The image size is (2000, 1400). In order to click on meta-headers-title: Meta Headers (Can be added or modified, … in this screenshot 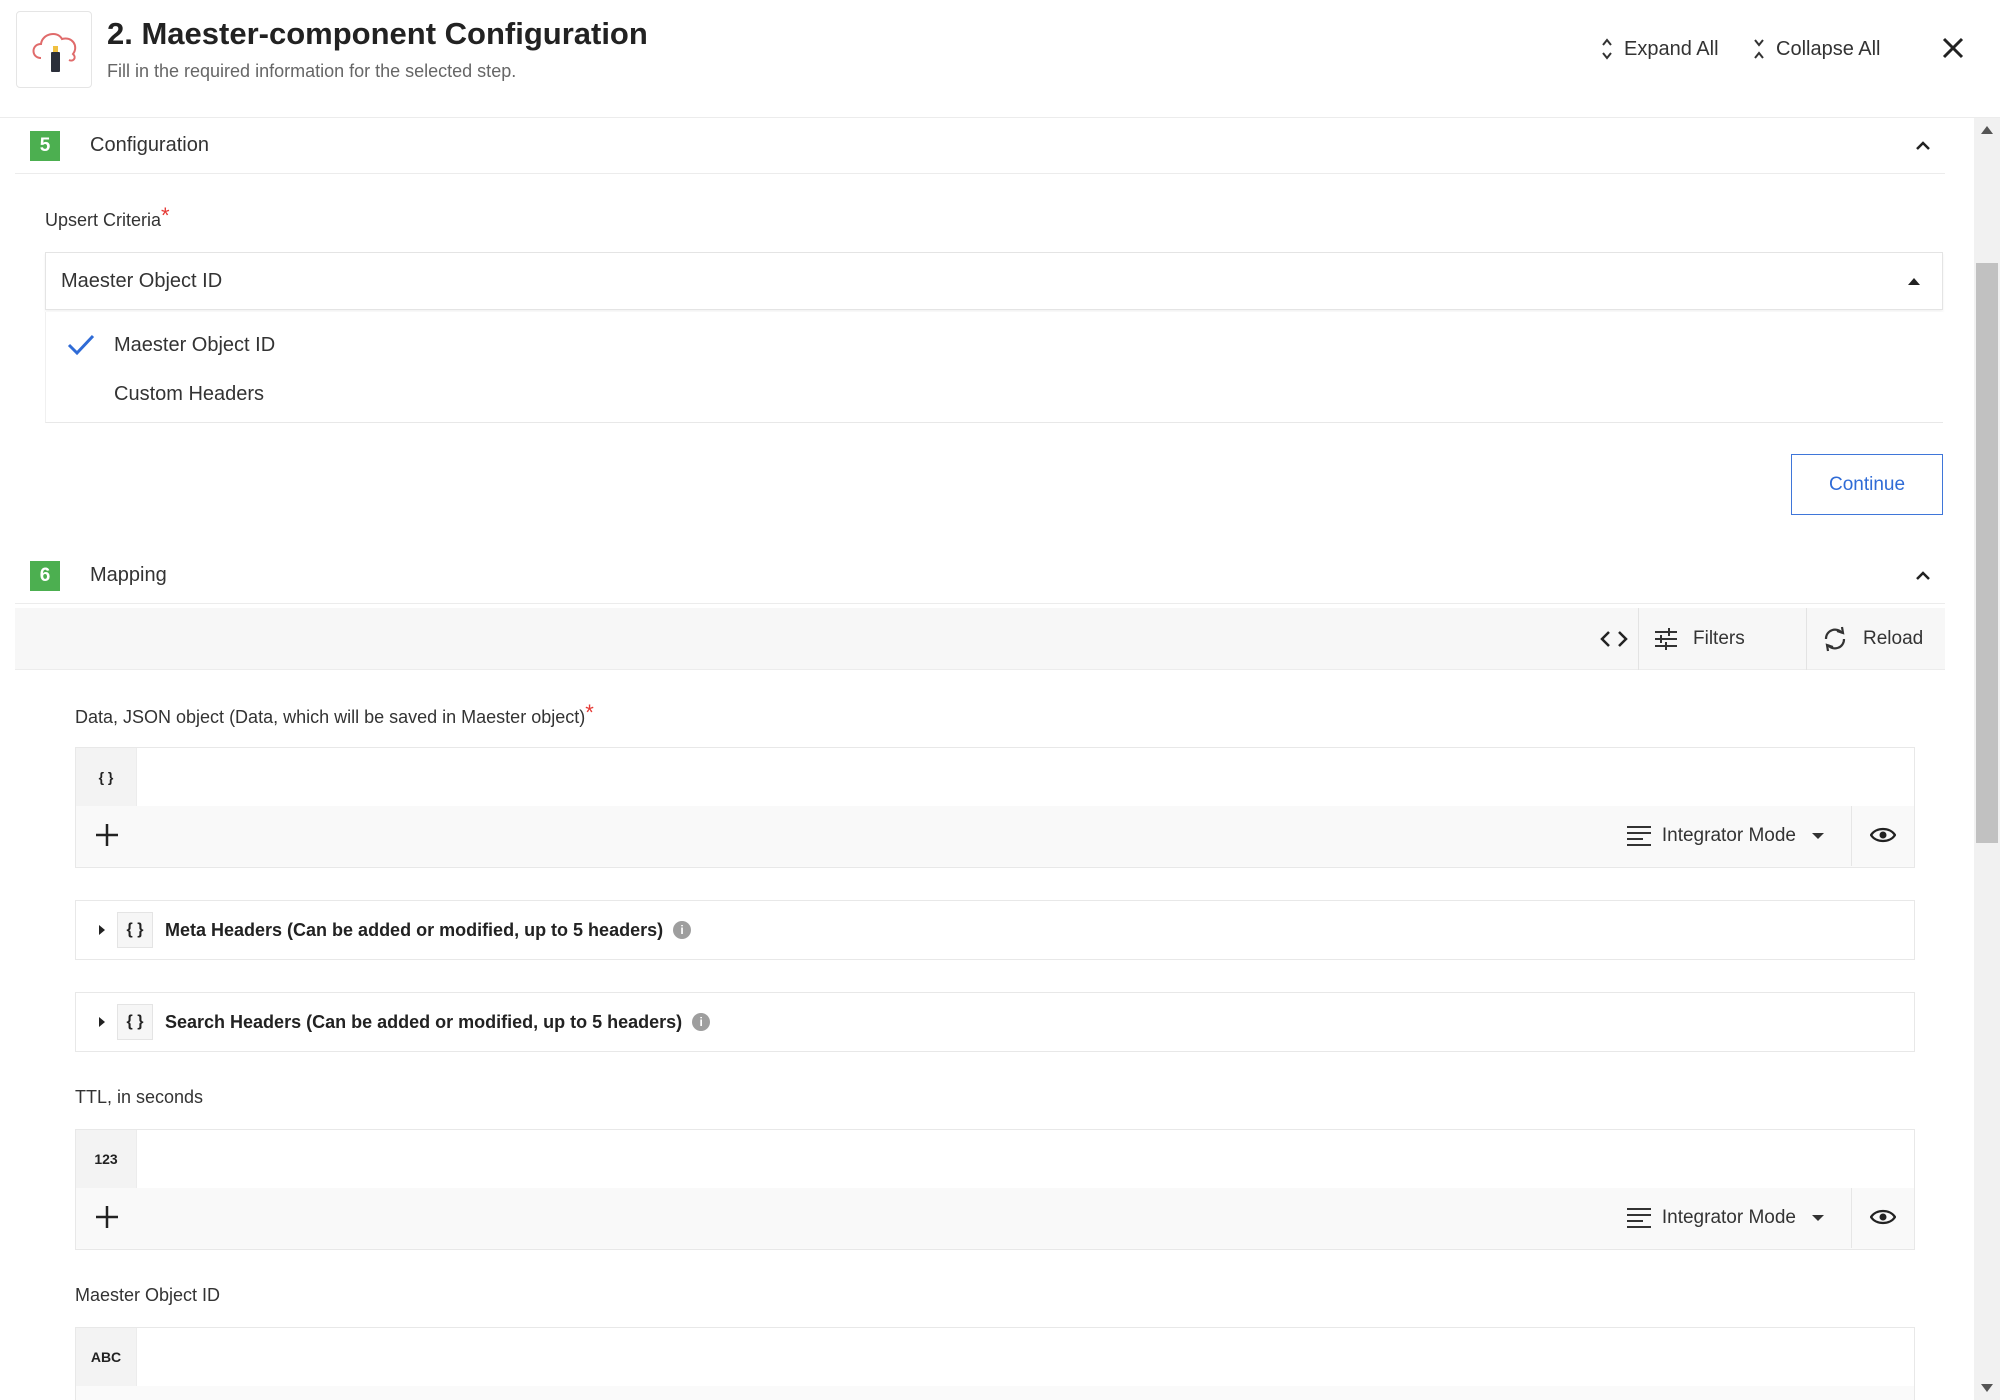, I will do `click(414, 929)`.